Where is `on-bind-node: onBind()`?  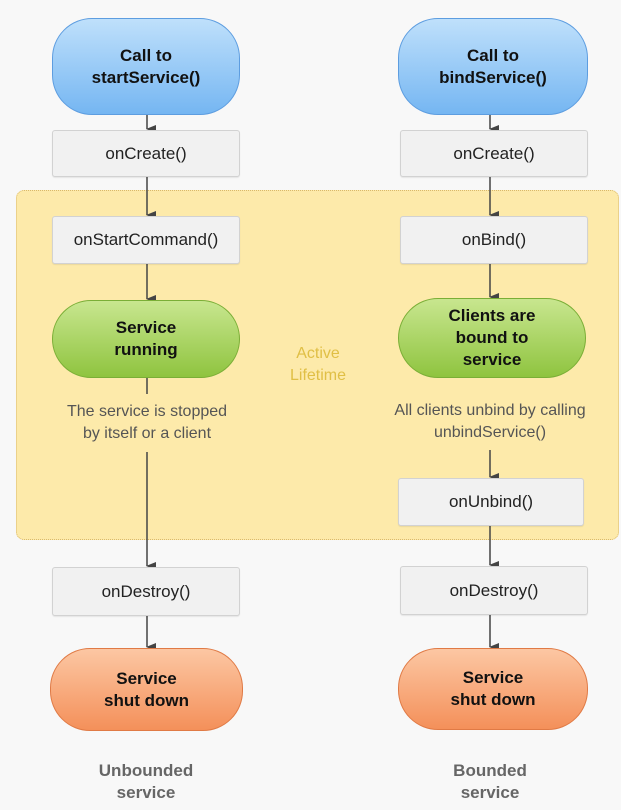
on-bind-node: onBind() is located at coordinates (494, 240).